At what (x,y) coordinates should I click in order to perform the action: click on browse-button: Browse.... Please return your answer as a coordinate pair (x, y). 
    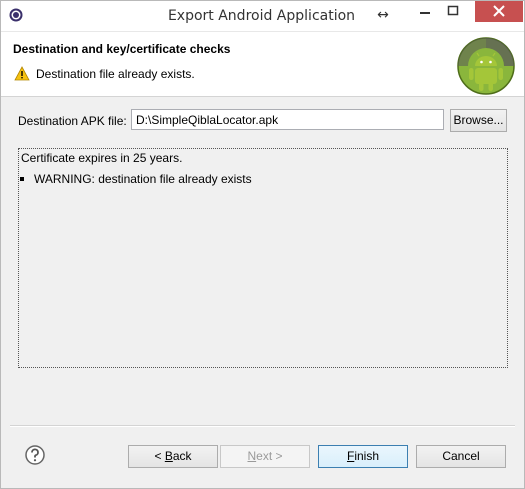
    Looking at the image, I should click on (478, 120).